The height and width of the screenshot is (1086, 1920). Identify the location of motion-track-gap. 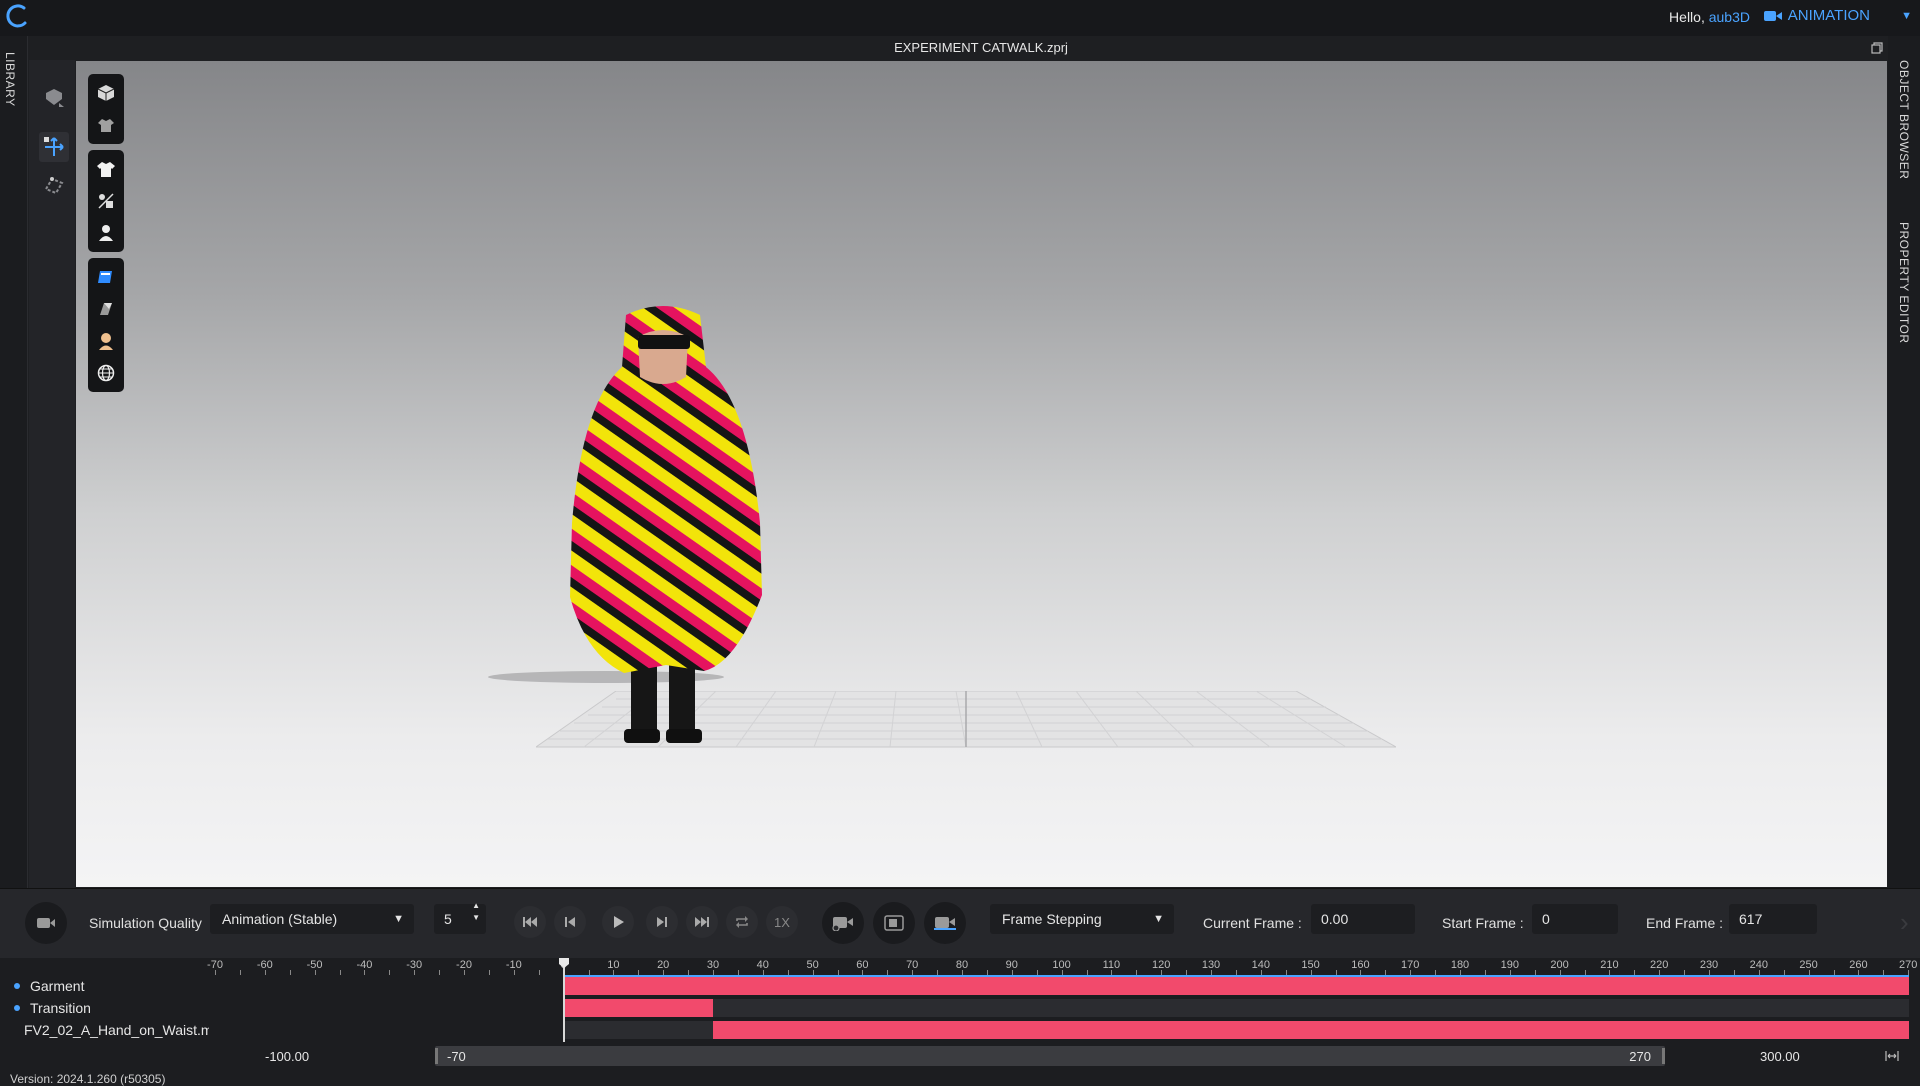
(638, 1030).